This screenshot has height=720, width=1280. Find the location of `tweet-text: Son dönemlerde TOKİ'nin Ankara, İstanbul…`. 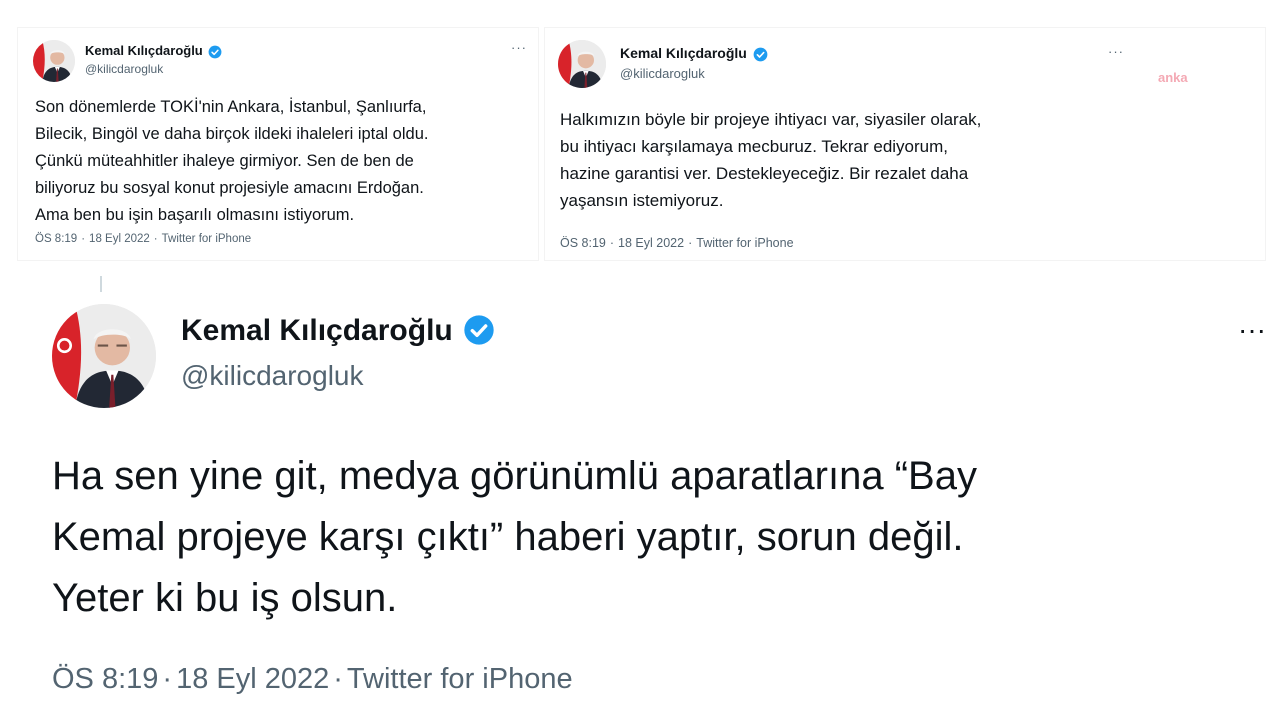

tweet-text: Son dönemlerde TOKİ'nin Ankara, İstanbul… is located at coordinates (232, 161).